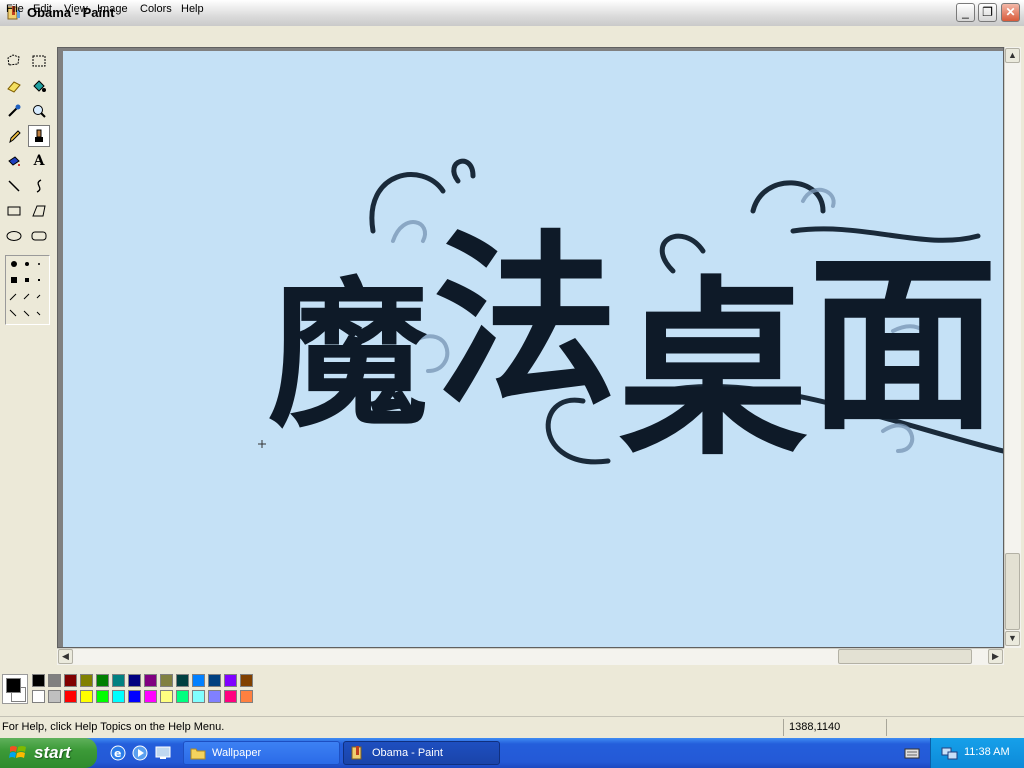 The width and height of the screenshot is (1024, 768). I want to click on minimize-button: _, so click(965, 12).